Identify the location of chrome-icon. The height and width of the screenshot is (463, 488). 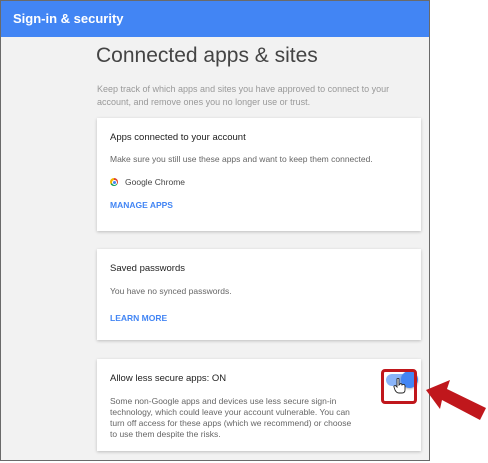
(114, 182).